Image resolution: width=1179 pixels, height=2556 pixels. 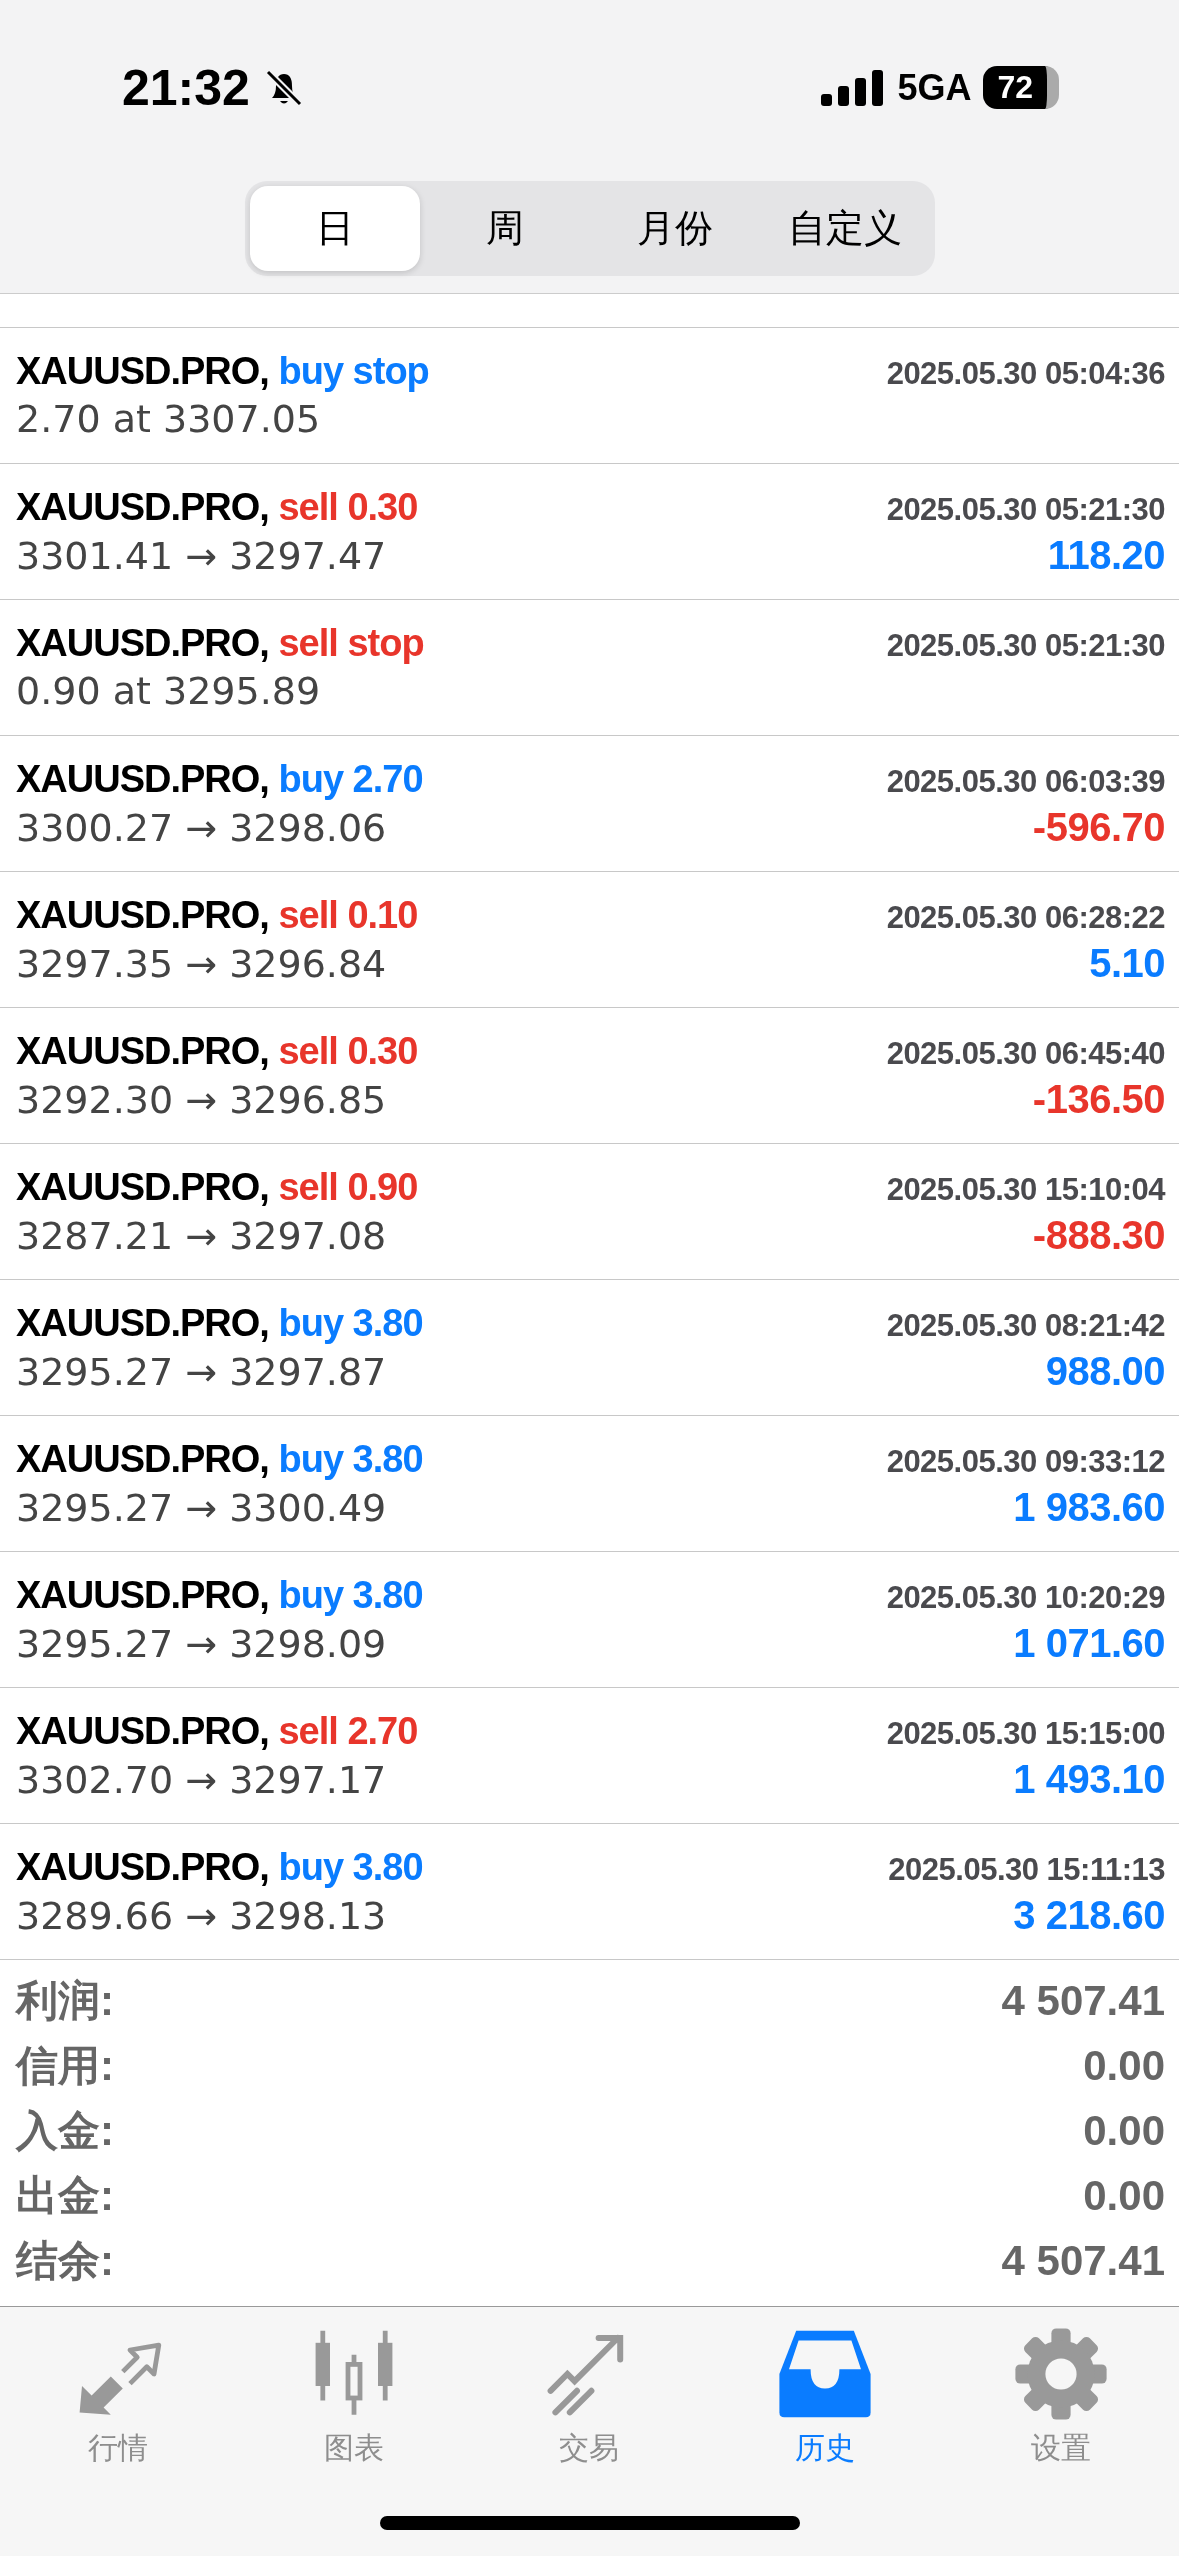 I want to click on deal-time: 2025.05.30 06:03:39, so click(x=1025, y=781).